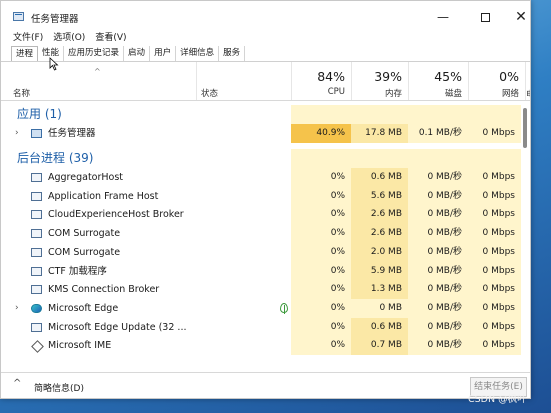  What do you see at coordinates (453, 94) in the screenshot?
I see `disk-label: 磁盘` at bounding box center [453, 94].